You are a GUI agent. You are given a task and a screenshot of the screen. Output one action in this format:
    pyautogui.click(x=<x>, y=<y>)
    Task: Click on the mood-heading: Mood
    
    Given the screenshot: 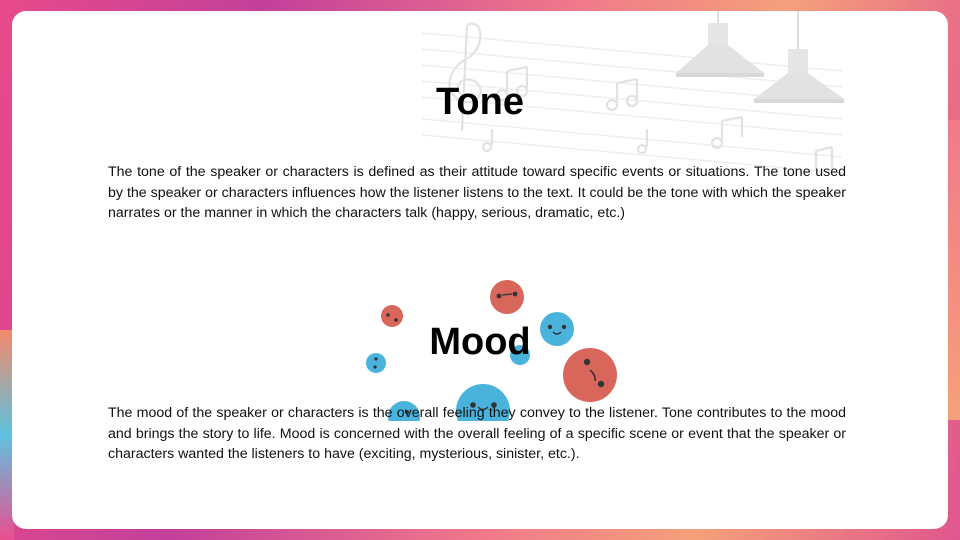 What is the action you would take?
    pyautogui.click(x=480, y=342)
    